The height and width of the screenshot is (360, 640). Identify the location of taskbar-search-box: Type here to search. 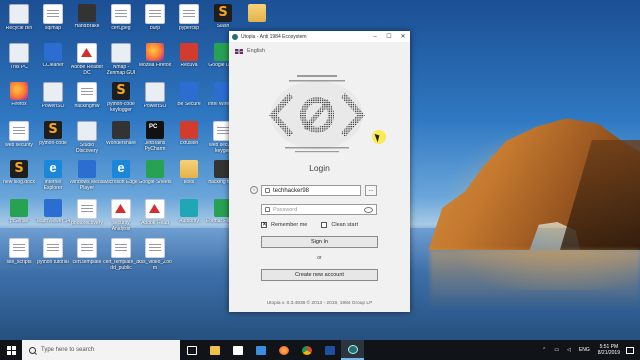
(101, 350).